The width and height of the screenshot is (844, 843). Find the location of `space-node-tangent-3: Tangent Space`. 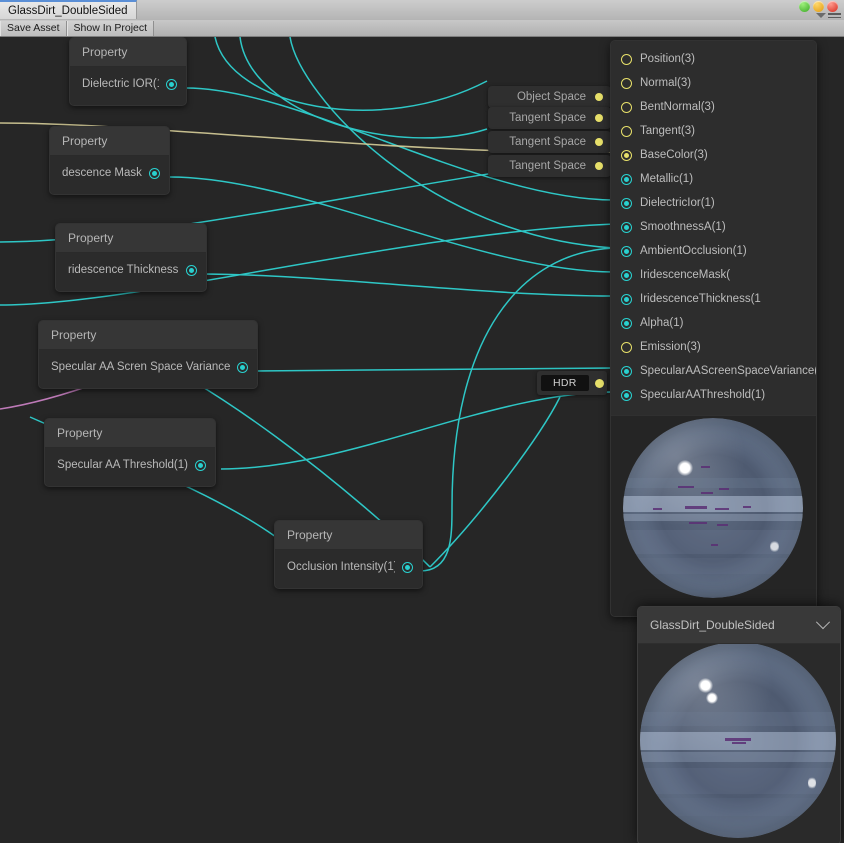

space-node-tangent-3: Tangent Space is located at coordinates (549, 166).